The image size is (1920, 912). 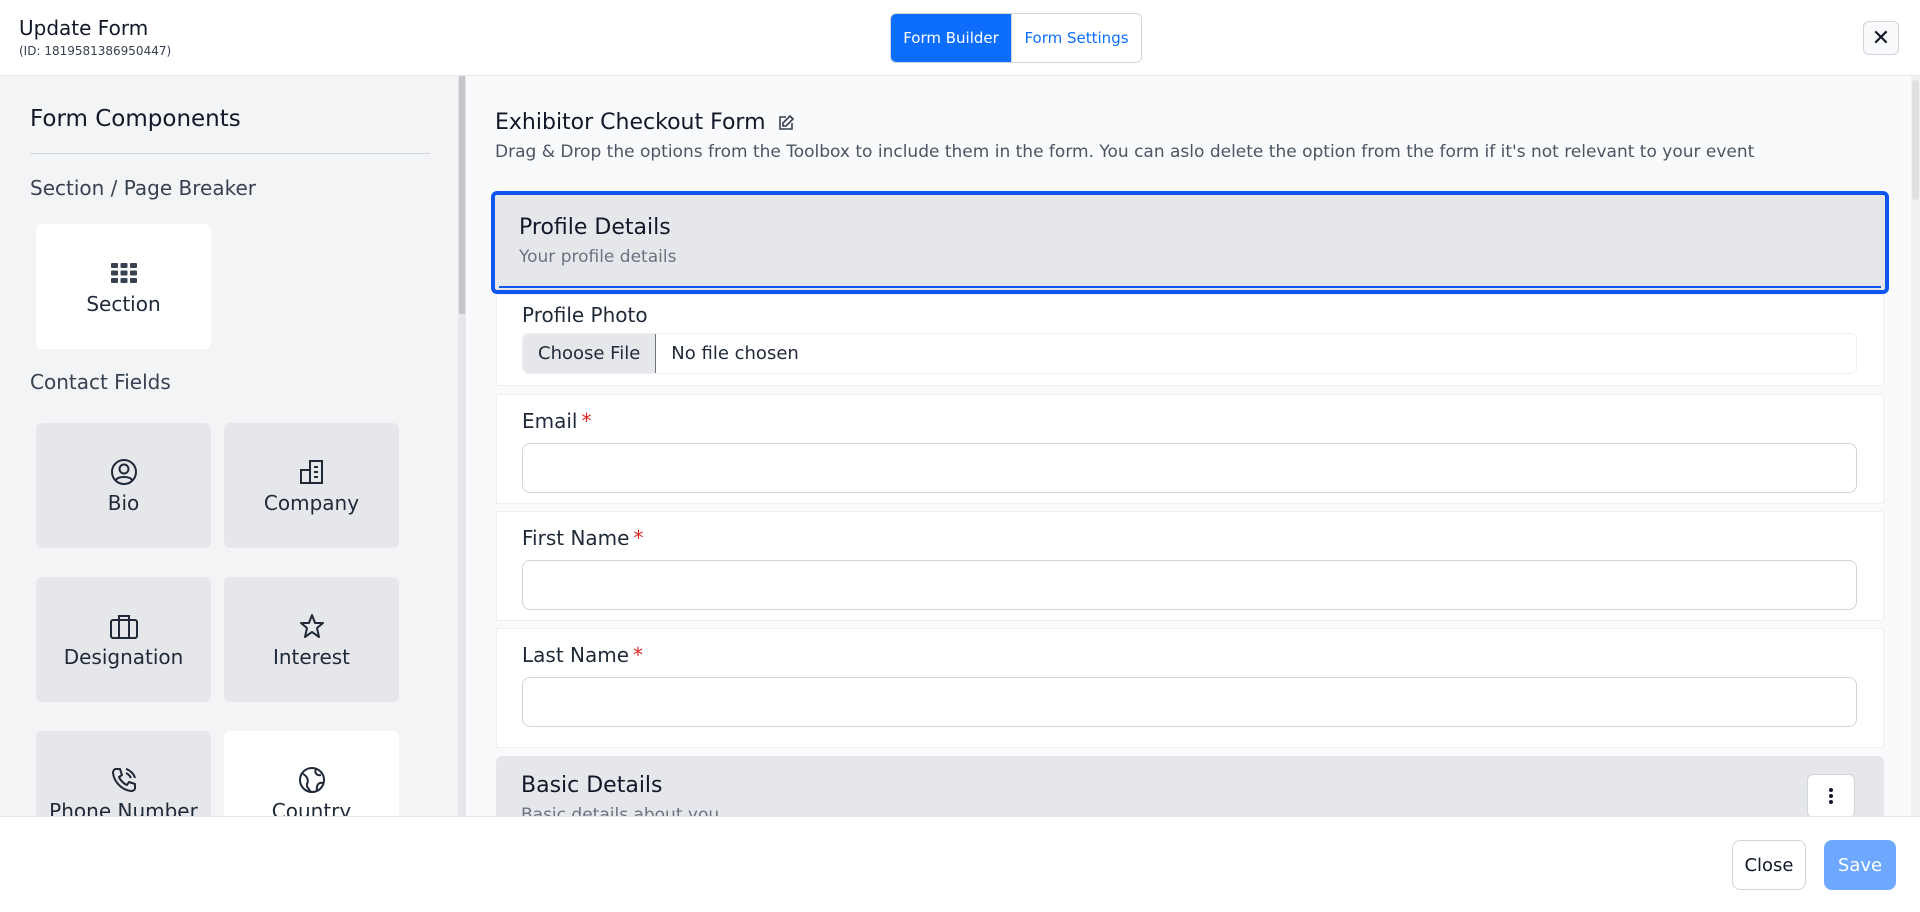 What do you see at coordinates (100, 382) in the screenshot?
I see `group-label-contact: Contact Fields` at bounding box center [100, 382].